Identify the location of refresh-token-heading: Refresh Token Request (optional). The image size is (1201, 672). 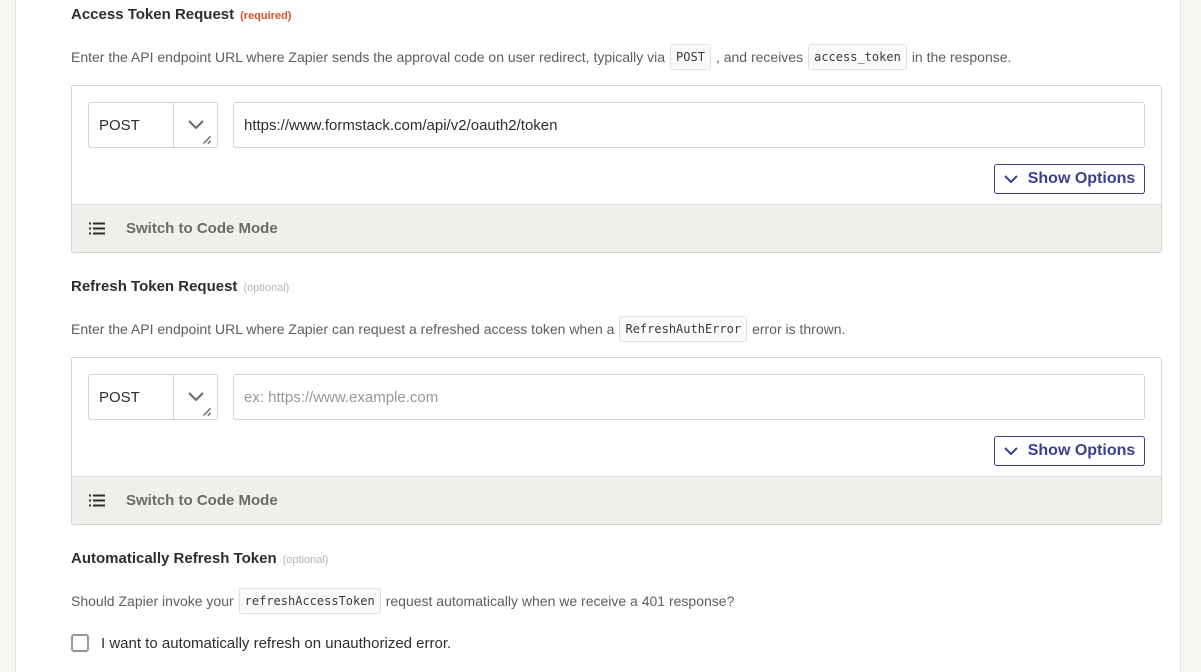
(616, 289).